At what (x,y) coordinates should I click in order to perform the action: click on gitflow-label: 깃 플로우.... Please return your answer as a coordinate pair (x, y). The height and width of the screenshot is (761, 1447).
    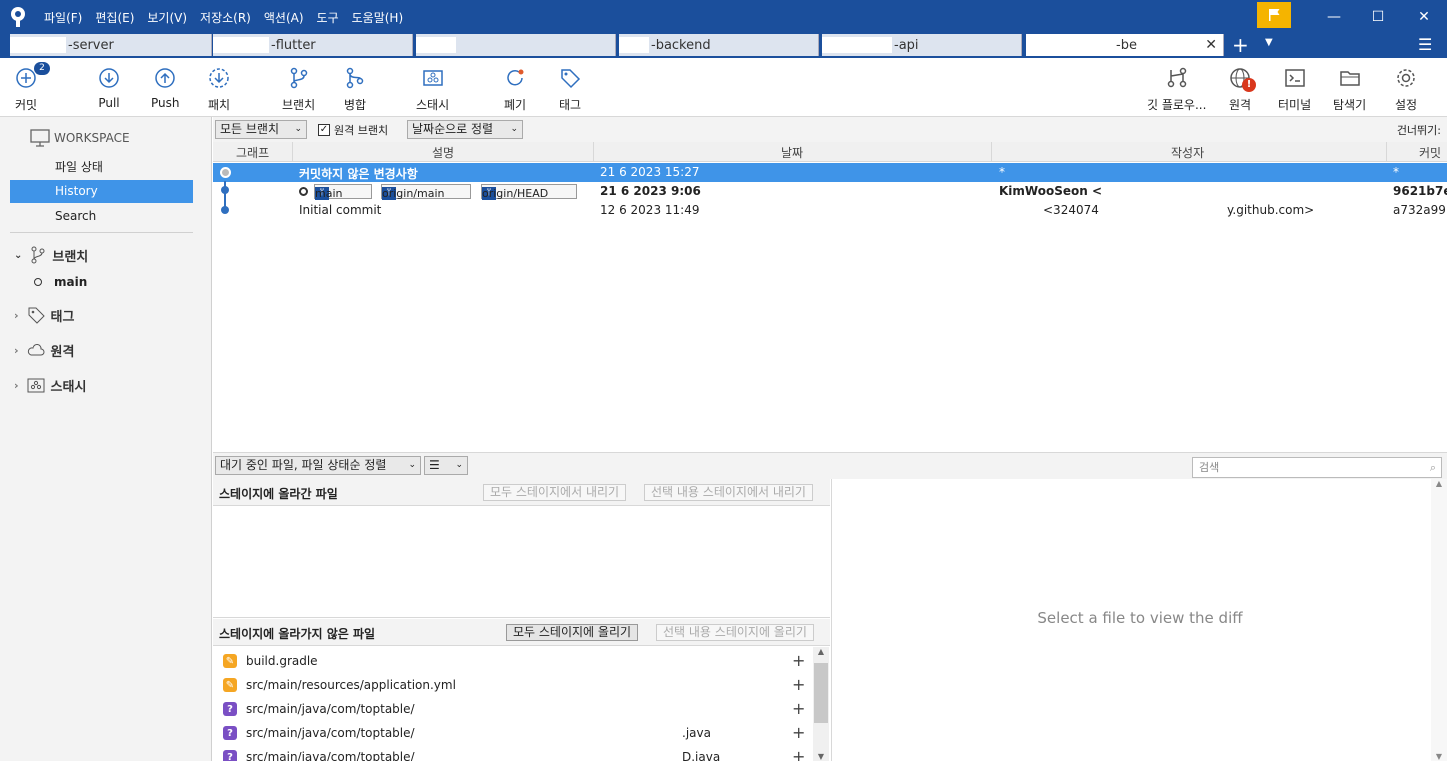
    Looking at the image, I should click on (1177, 105).